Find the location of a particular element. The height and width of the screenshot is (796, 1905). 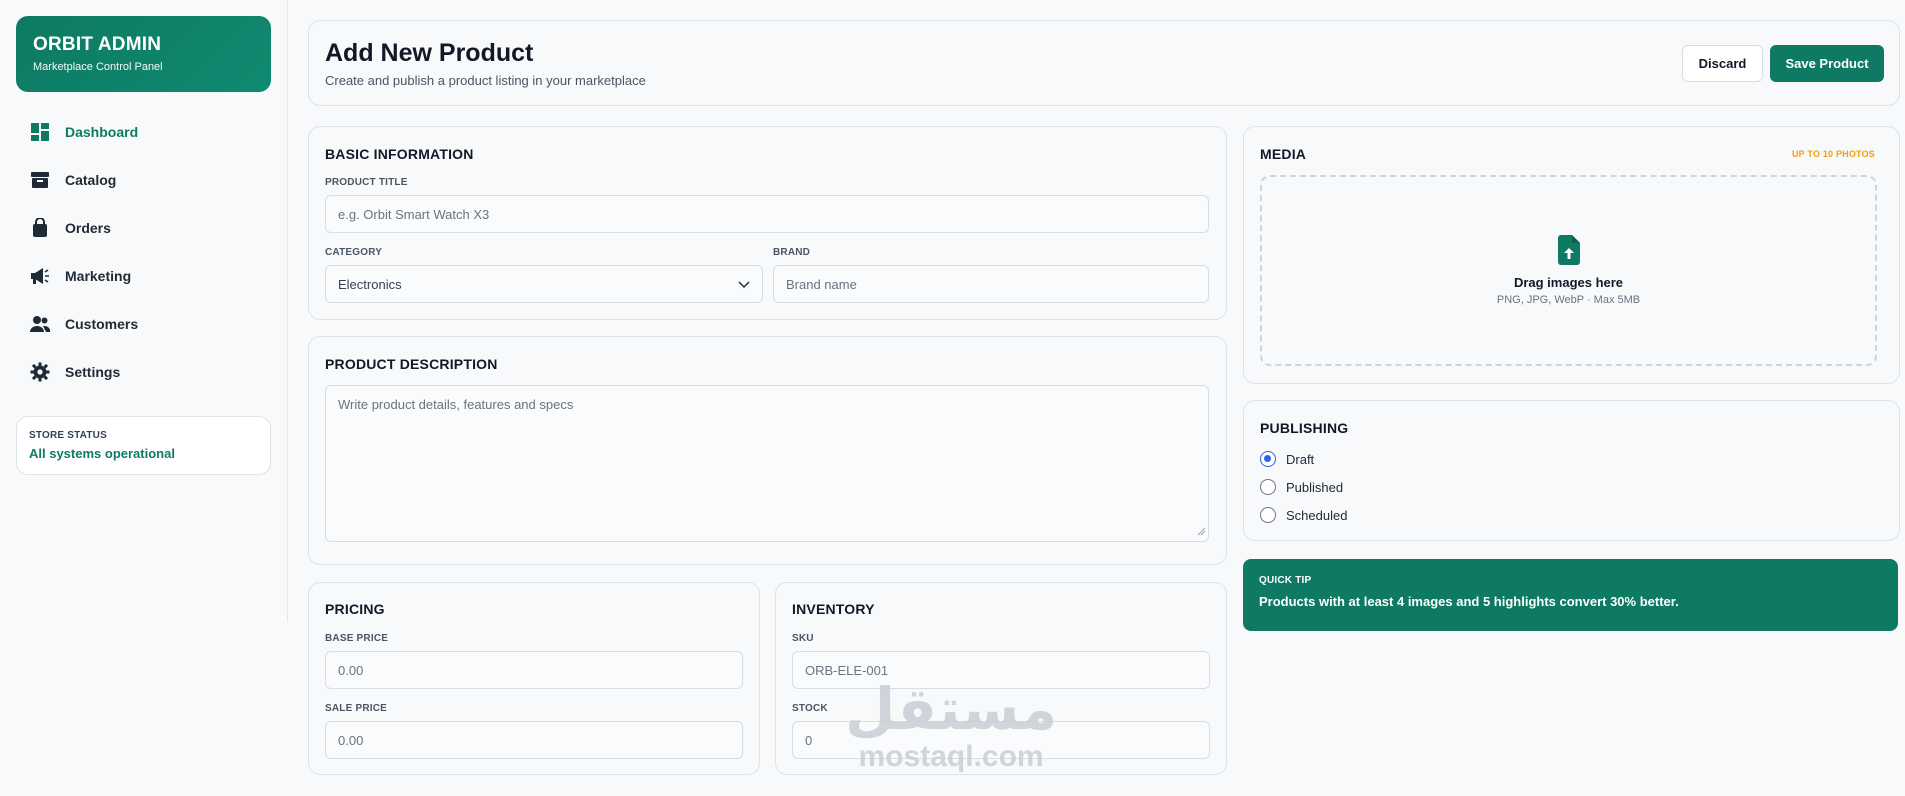

page-title: Add New Product is located at coordinates (429, 53).